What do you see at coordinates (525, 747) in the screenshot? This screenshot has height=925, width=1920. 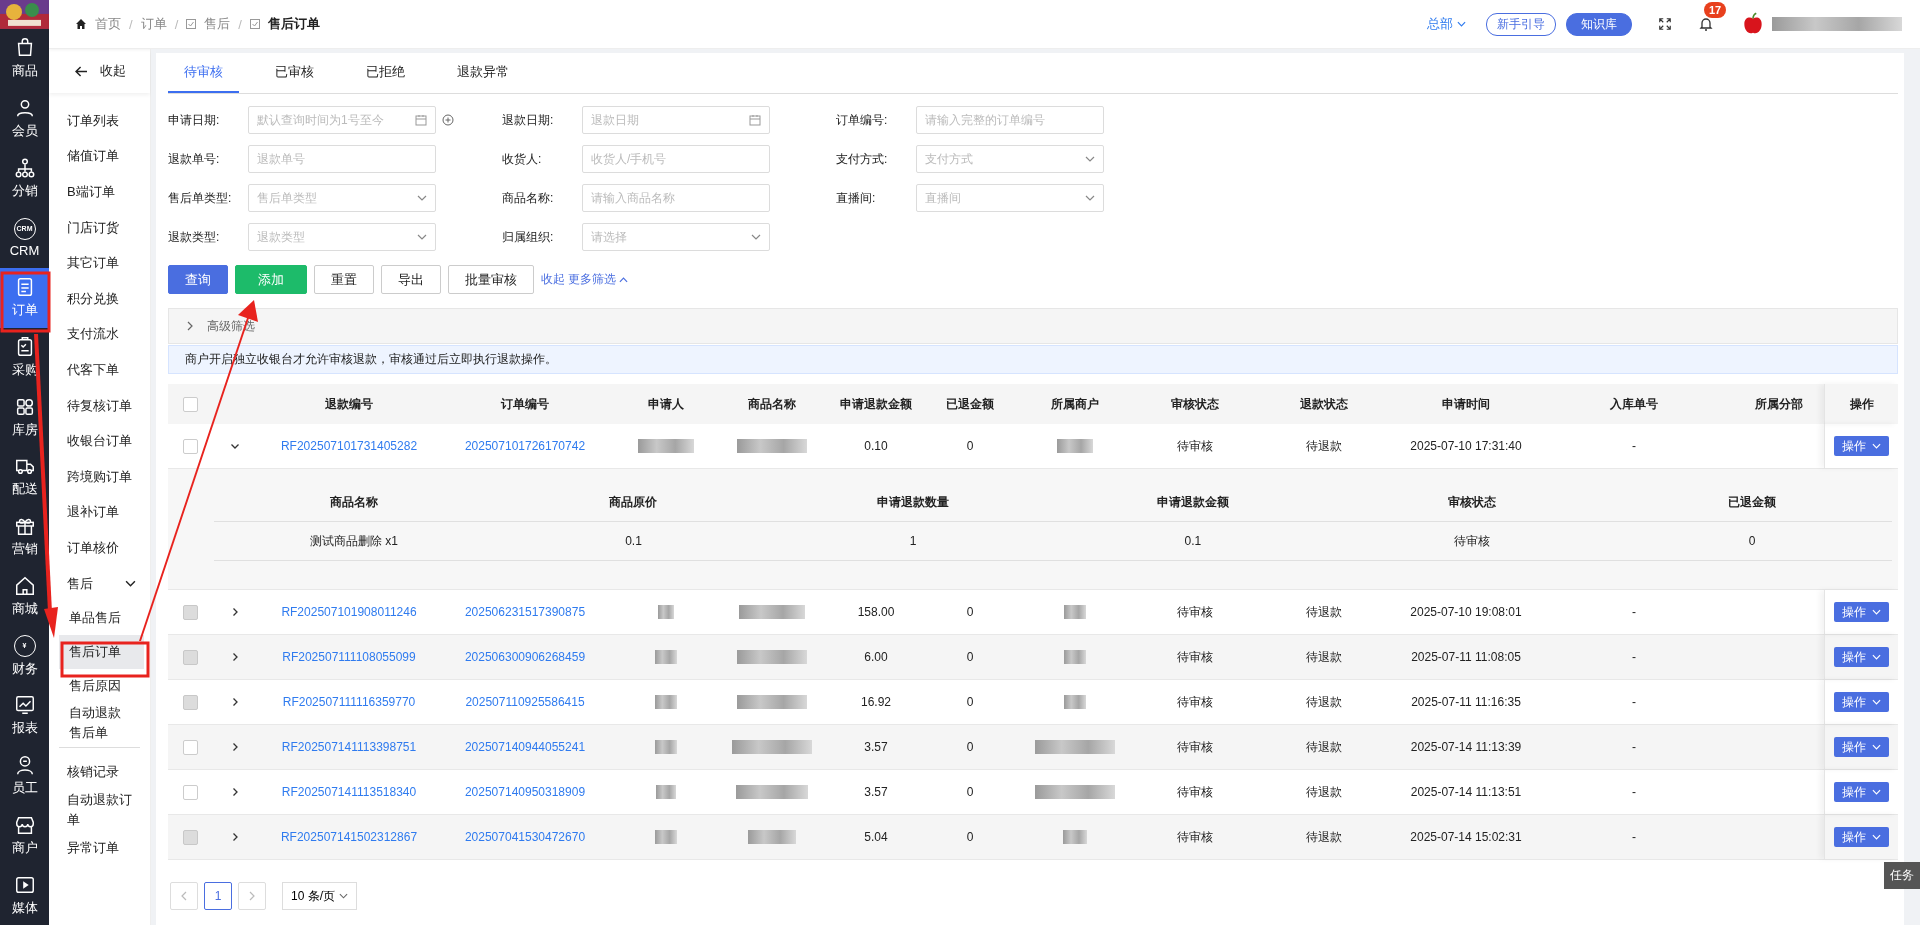 I see `order-number-link: 202507140944055241` at bounding box center [525, 747].